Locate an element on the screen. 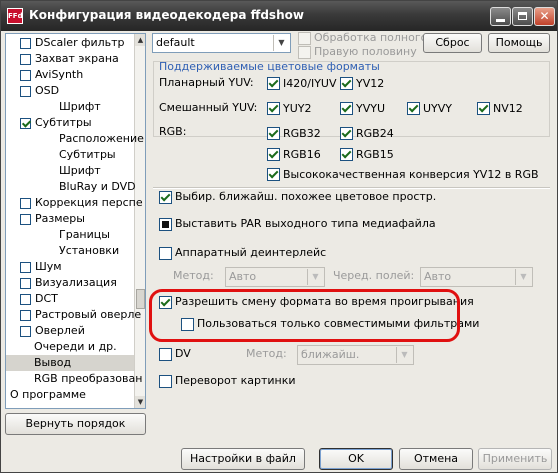  flip-checkbox is located at coordinates (165, 381).